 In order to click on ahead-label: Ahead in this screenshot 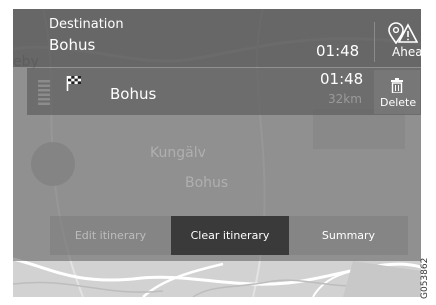, I will do `click(411, 52)`.